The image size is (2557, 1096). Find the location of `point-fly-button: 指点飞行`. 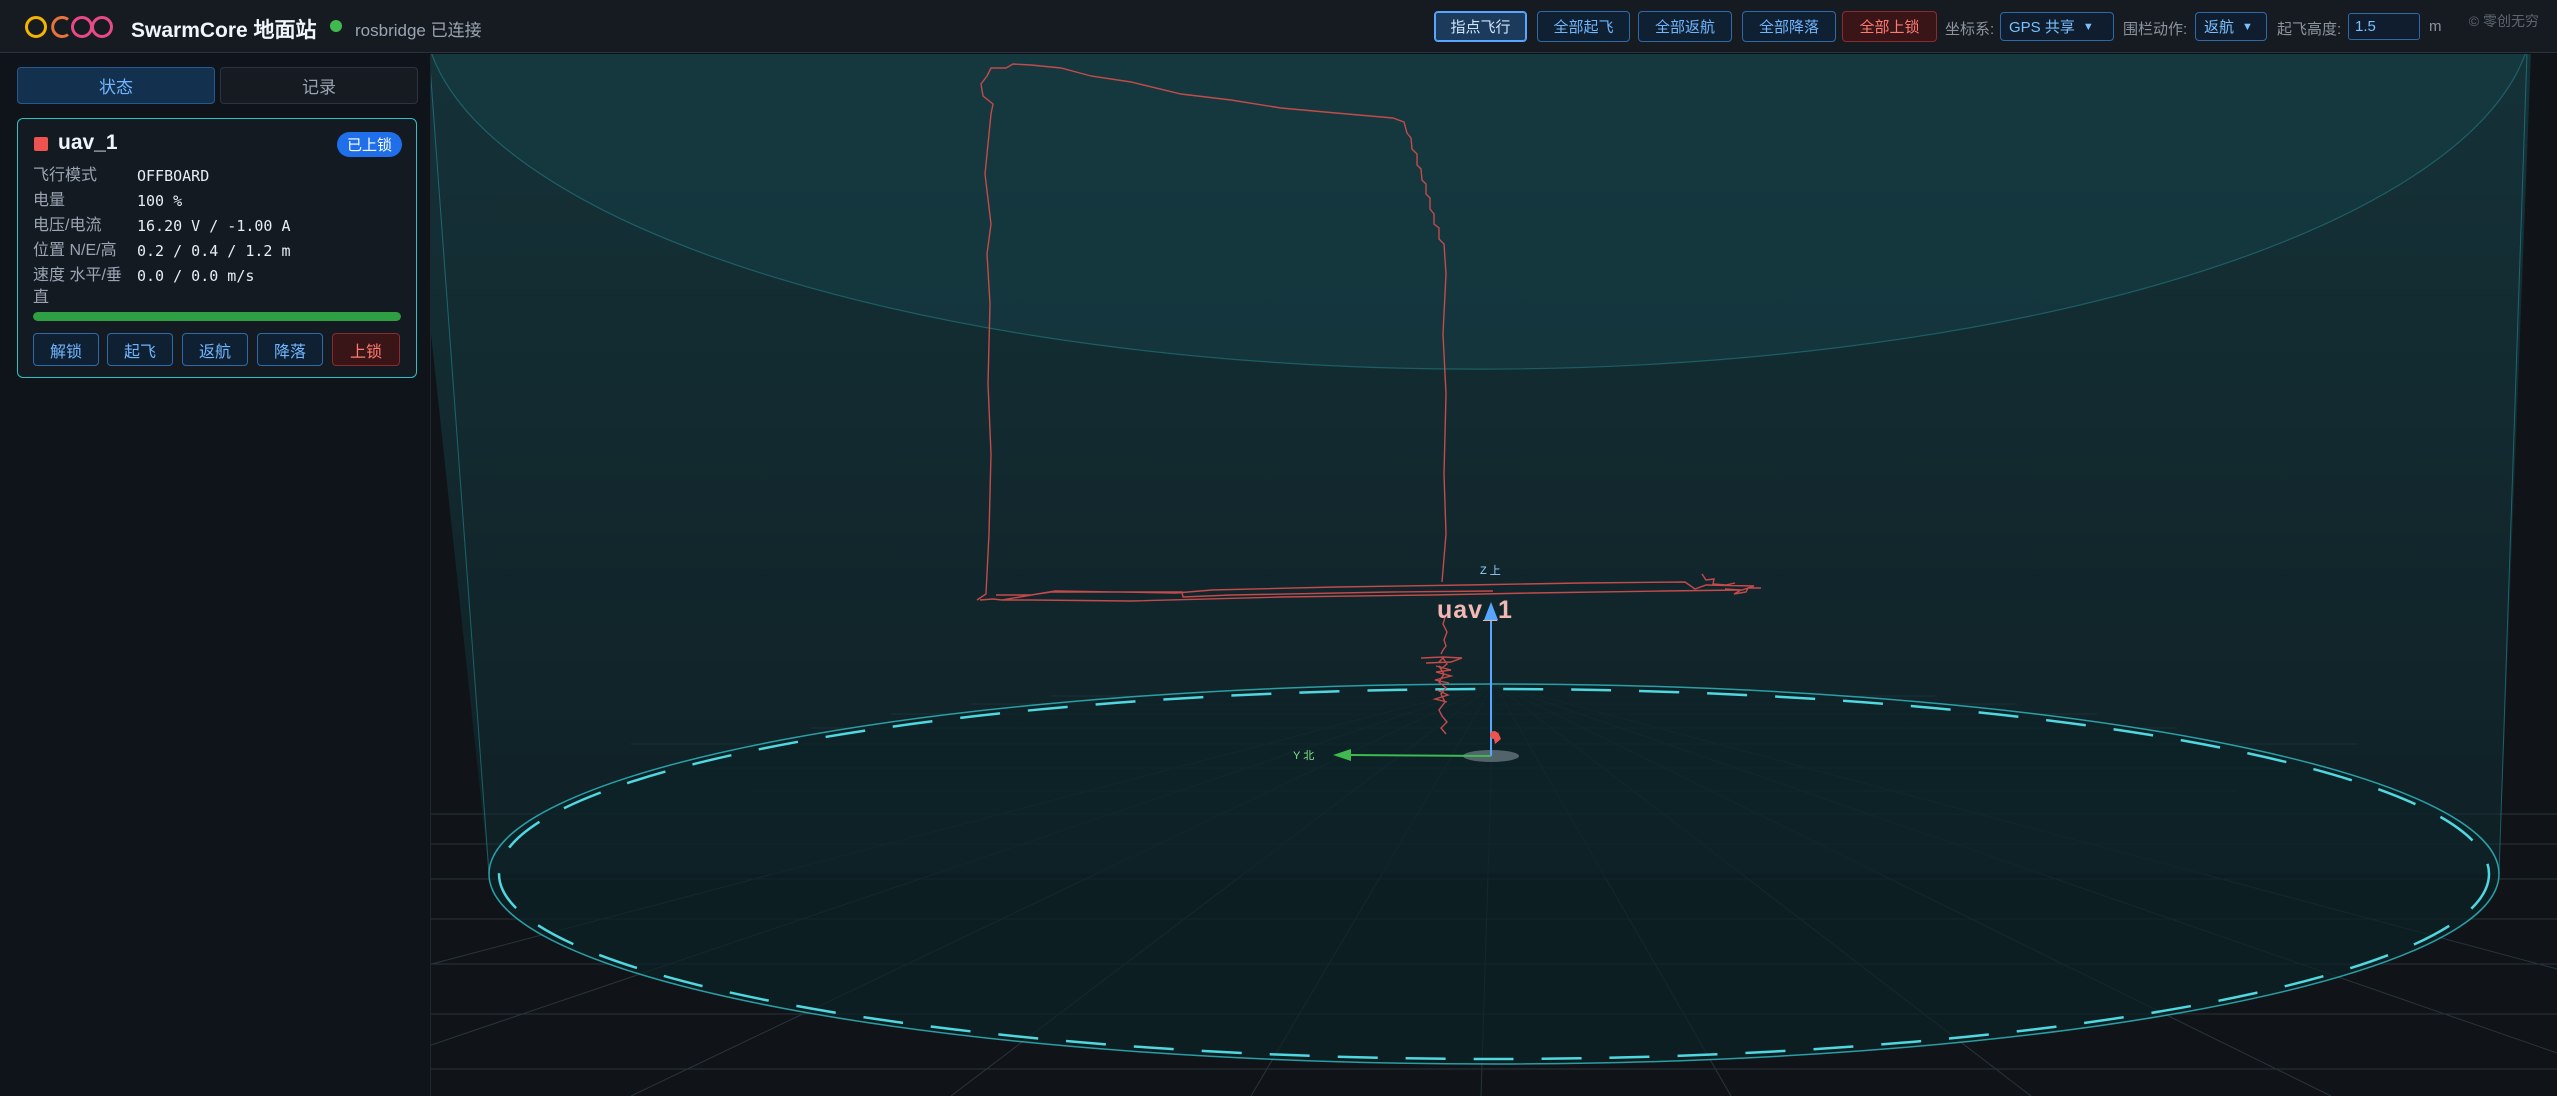

point-fly-button: 指点飞行 is located at coordinates (1480, 26).